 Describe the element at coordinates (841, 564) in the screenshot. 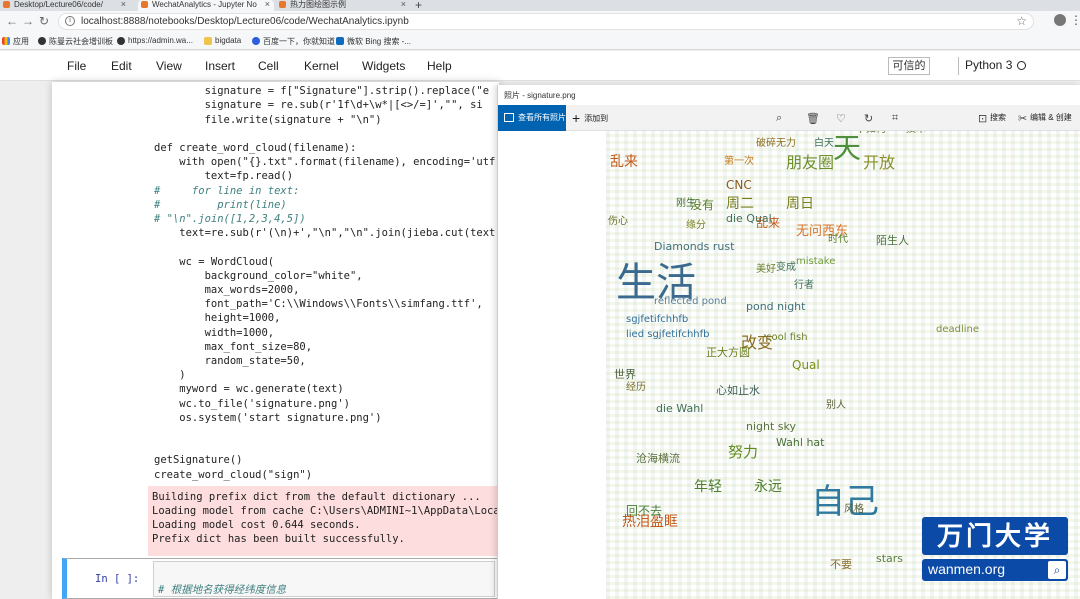

I see `wordcloud-word: 不要` at that location.